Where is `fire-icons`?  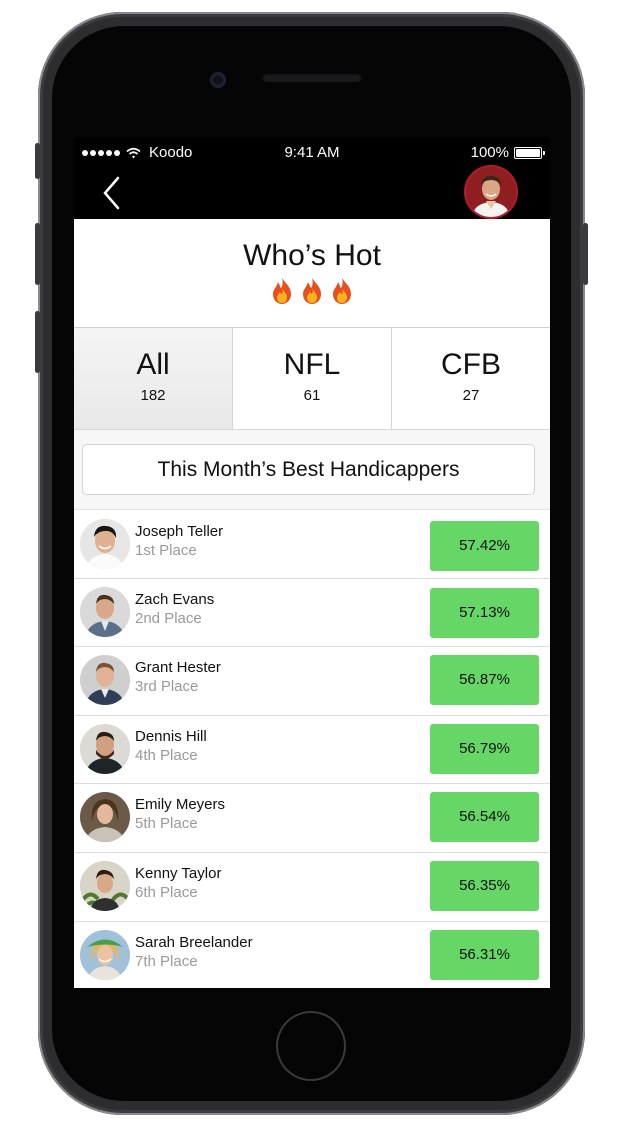
fire-icons is located at coordinates (312, 291).